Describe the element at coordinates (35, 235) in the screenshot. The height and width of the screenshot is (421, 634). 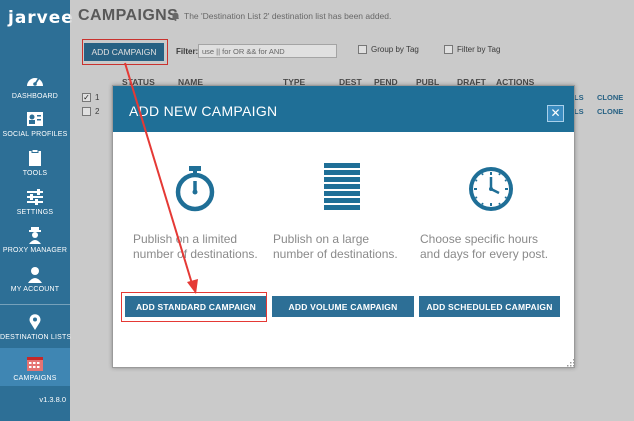
I see `proxy-user-icon` at that location.